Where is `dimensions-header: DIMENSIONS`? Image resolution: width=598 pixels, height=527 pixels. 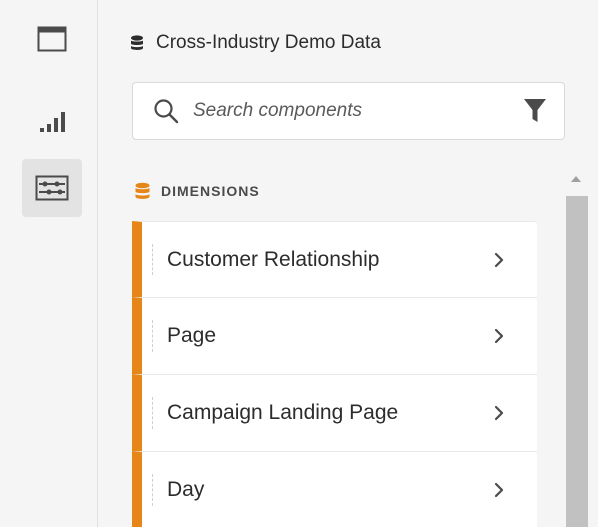 dimensions-header: DIMENSIONS is located at coordinates (197, 191).